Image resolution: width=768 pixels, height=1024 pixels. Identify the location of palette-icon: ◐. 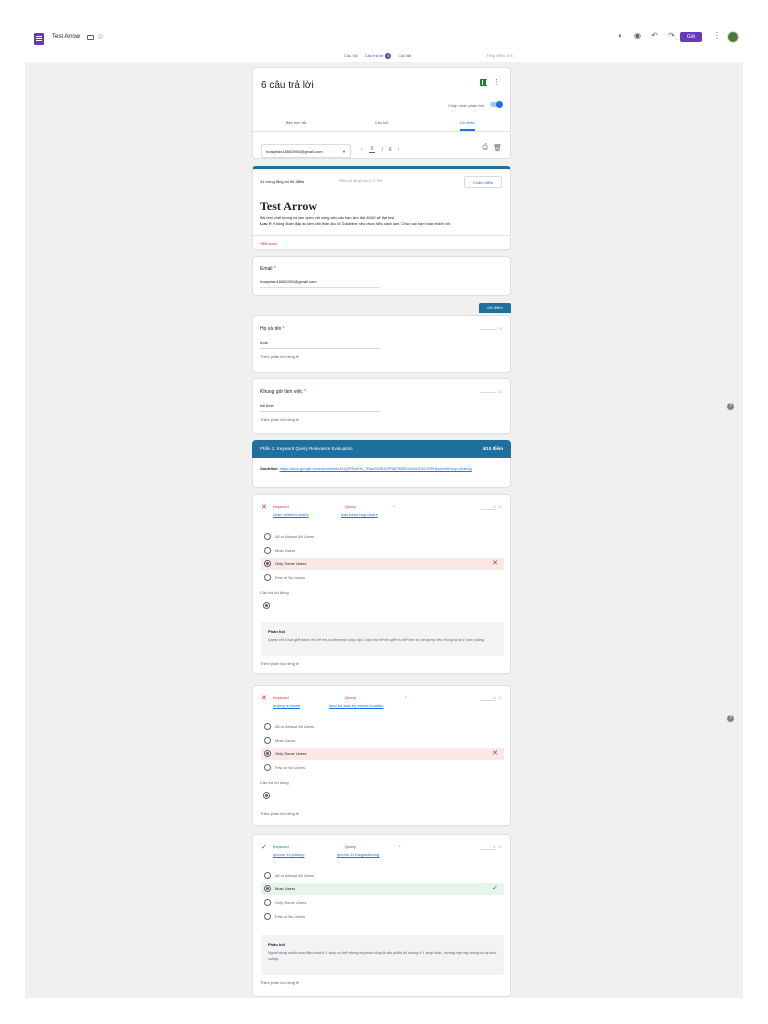
(620, 35).